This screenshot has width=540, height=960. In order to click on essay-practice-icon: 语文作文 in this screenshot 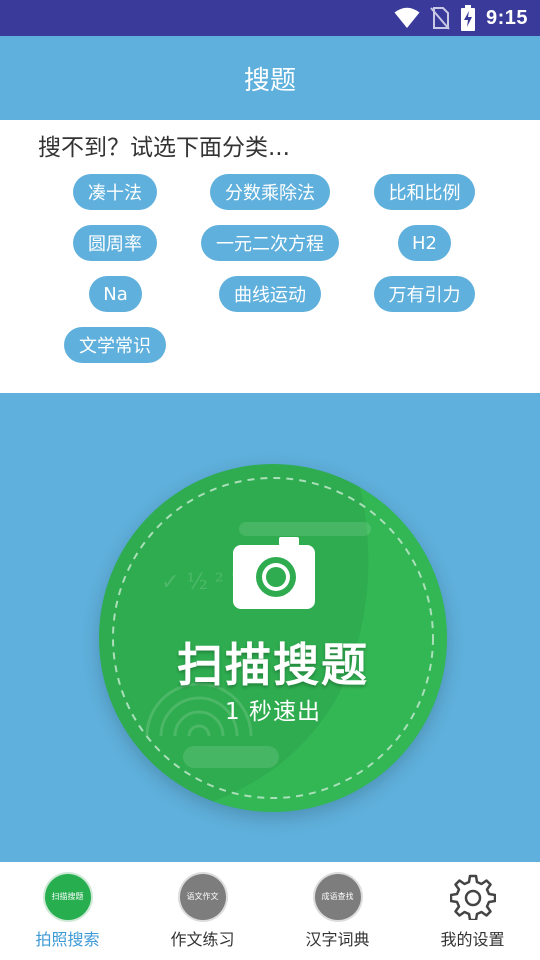, I will do `click(202, 897)`.